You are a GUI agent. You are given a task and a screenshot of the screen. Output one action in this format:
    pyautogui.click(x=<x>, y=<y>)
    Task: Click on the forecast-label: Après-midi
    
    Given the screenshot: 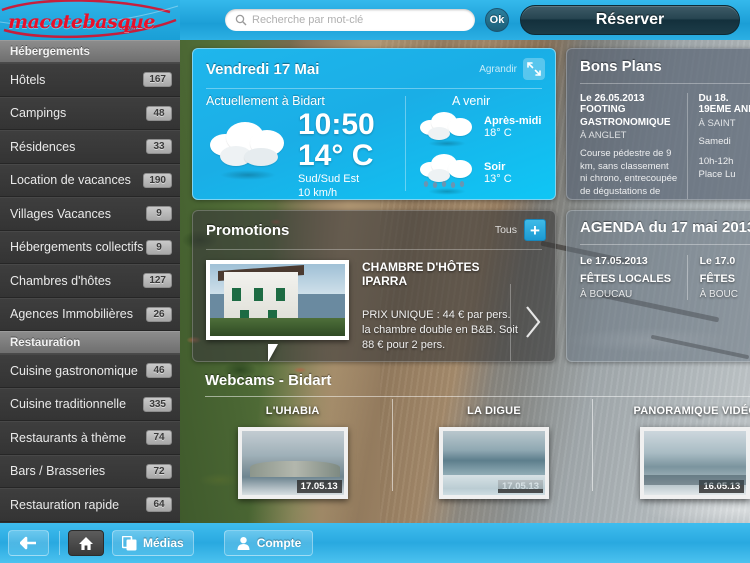 What is the action you would take?
    pyautogui.click(x=513, y=121)
    